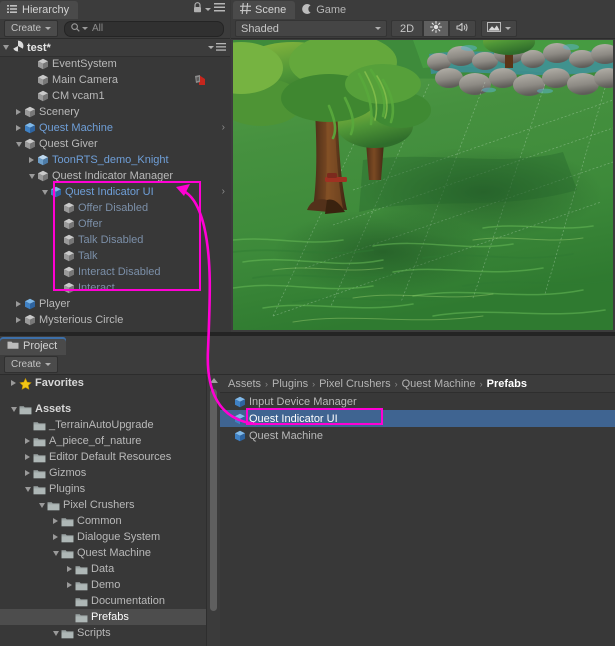 The image size is (615, 646). Describe the element at coordinates (103, 505) in the screenshot. I see `project-tree-row: Pixel Crushers` at that location.